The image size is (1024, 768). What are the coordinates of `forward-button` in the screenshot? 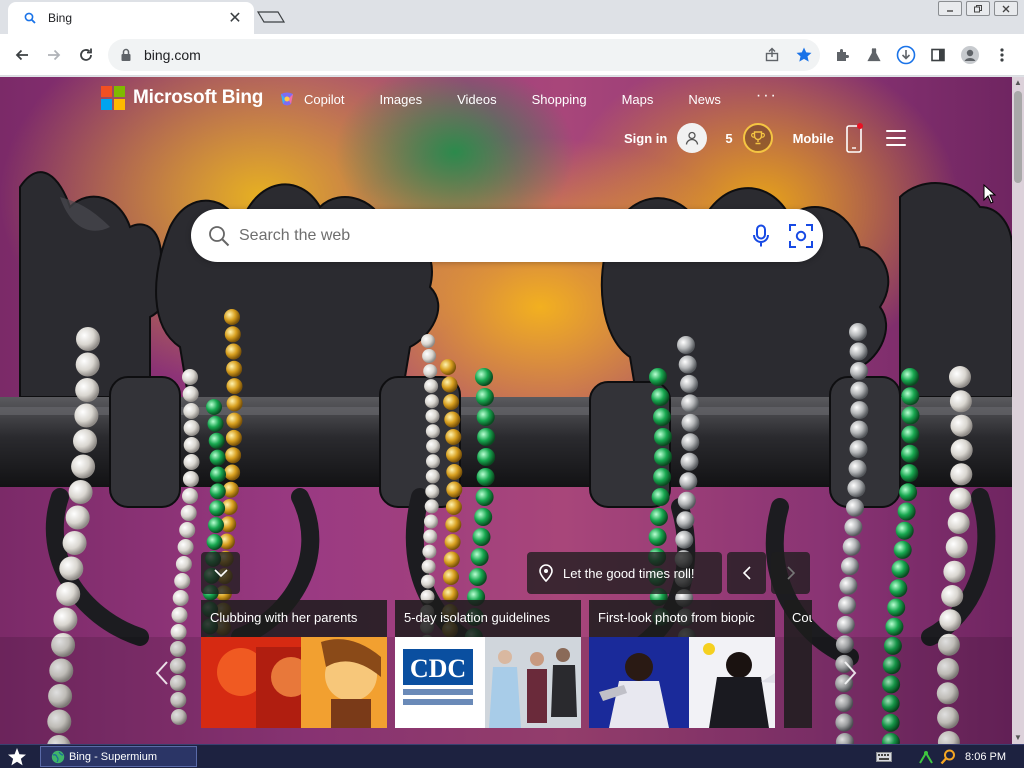 It's located at (54, 55).